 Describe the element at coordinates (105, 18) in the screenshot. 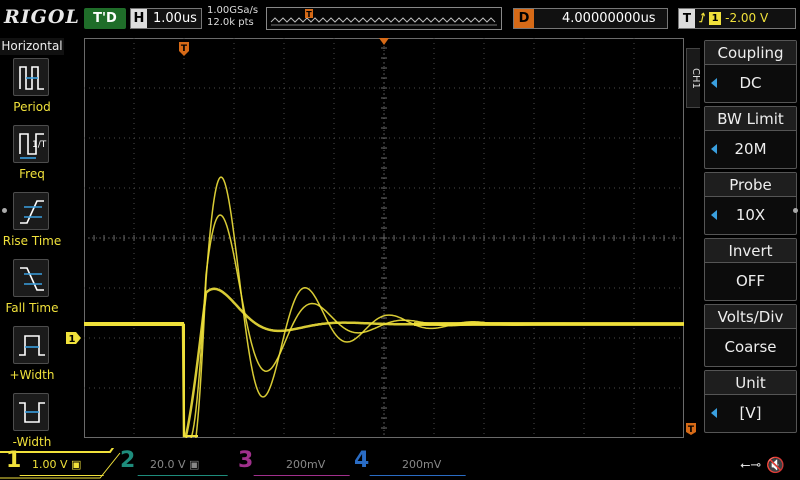

I see `run-status-badge: T'D` at that location.